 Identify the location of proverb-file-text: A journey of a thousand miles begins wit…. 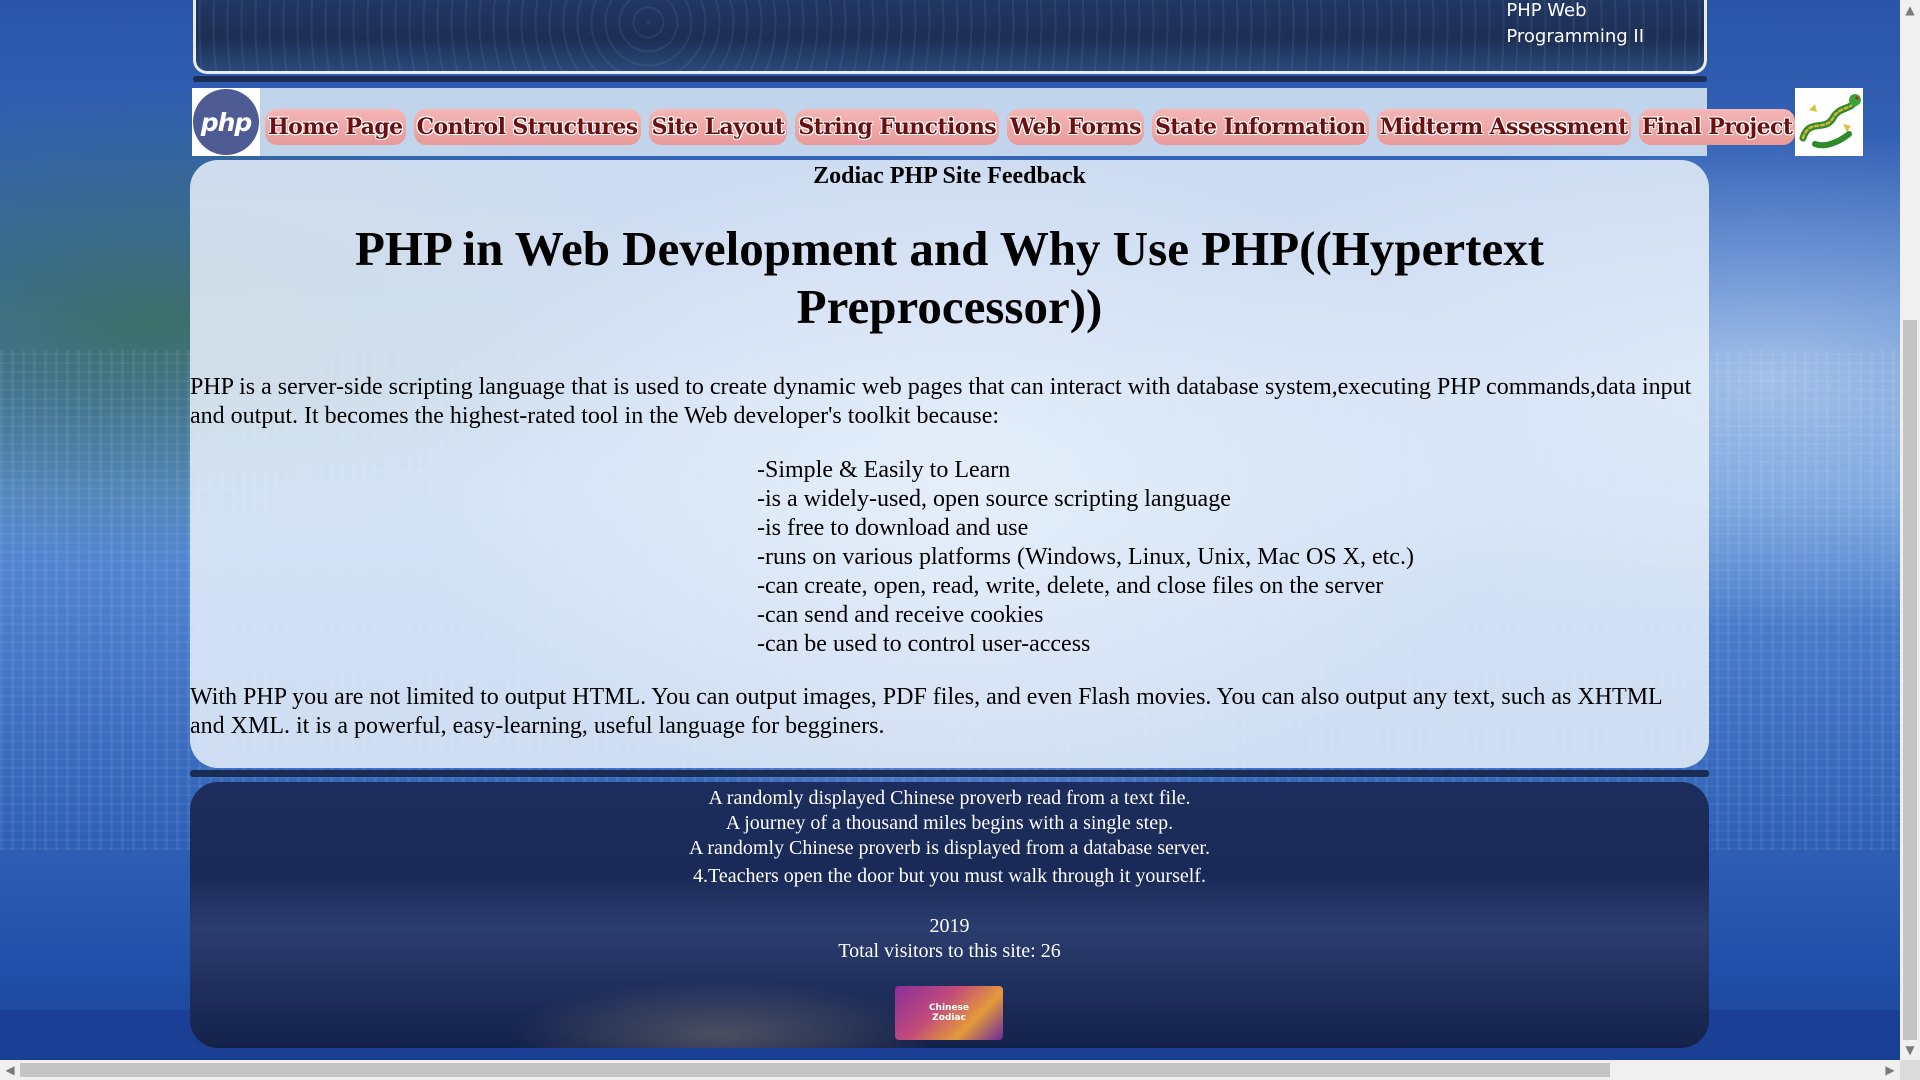
(949, 823).